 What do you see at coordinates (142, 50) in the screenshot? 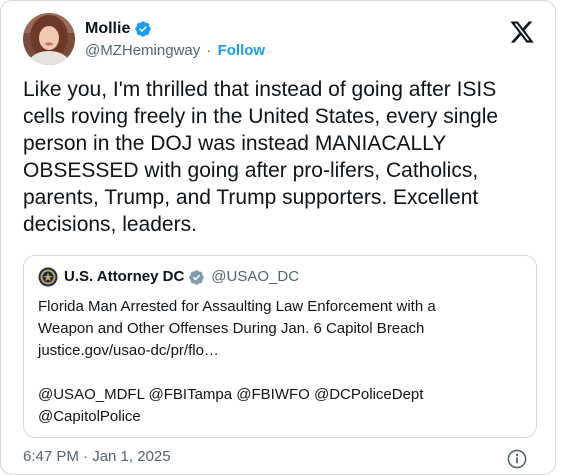
I see `author-handle: @MZHemingway` at bounding box center [142, 50].